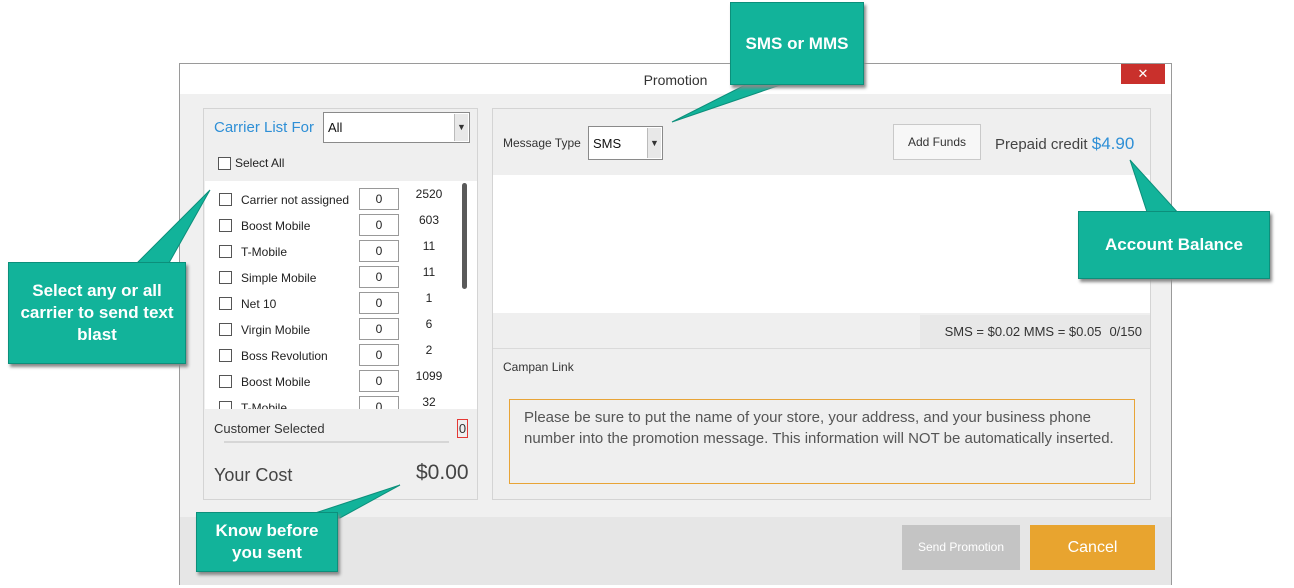 Image resolution: width=1294 pixels, height=588 pixels. I want to click on account-balance-callout: Account Balance, so click(1174, 245).